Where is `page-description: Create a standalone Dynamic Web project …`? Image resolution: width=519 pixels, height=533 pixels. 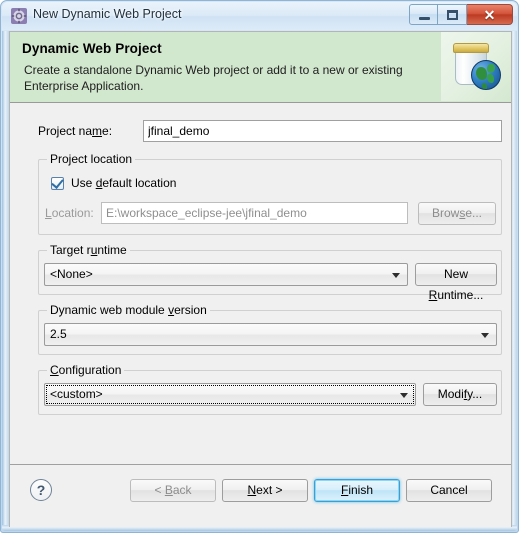 page-description: Create a standalone Dynamic Web project … is located at coordinates (213, 78).